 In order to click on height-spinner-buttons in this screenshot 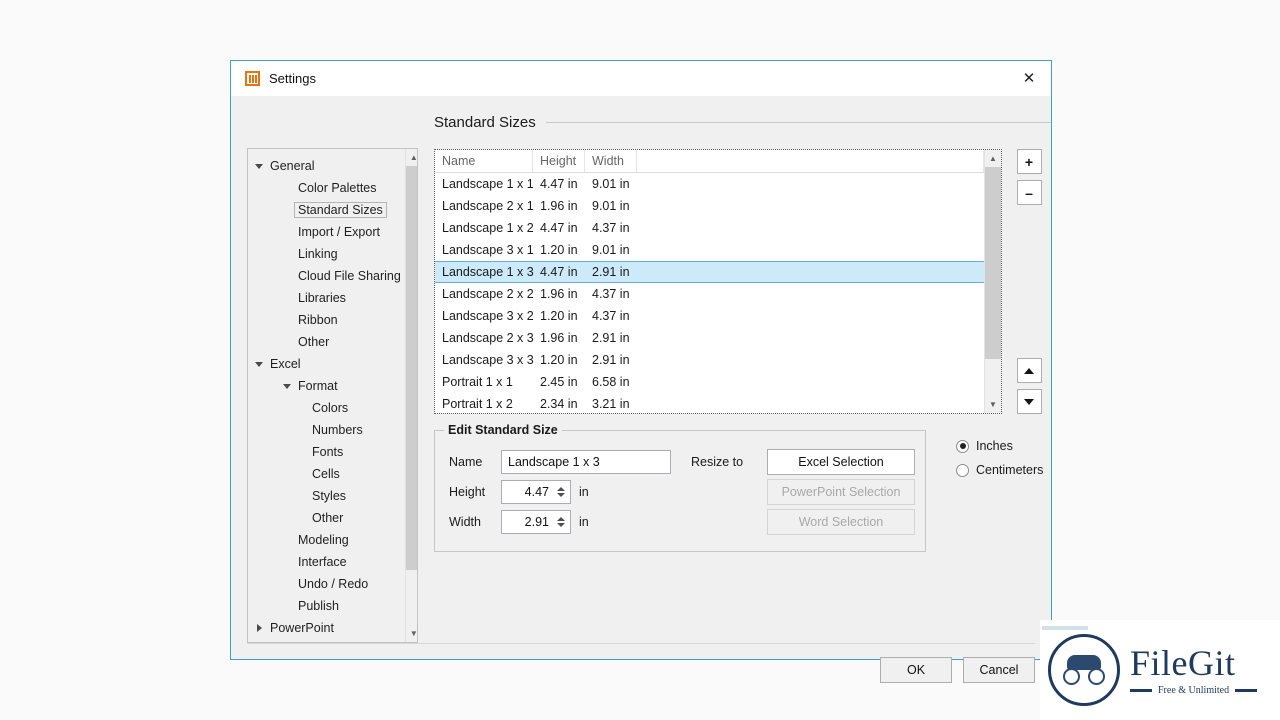, I will do `click(560, 492)`.